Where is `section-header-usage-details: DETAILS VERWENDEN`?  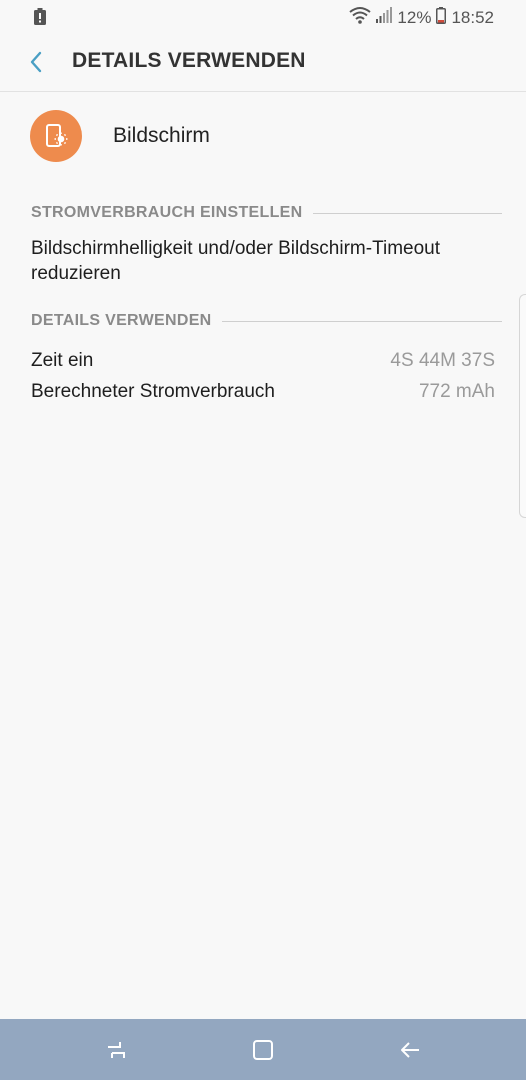 section-header-usage-details: DETAILS VERWENDEN is located at coordinates (266, 321).